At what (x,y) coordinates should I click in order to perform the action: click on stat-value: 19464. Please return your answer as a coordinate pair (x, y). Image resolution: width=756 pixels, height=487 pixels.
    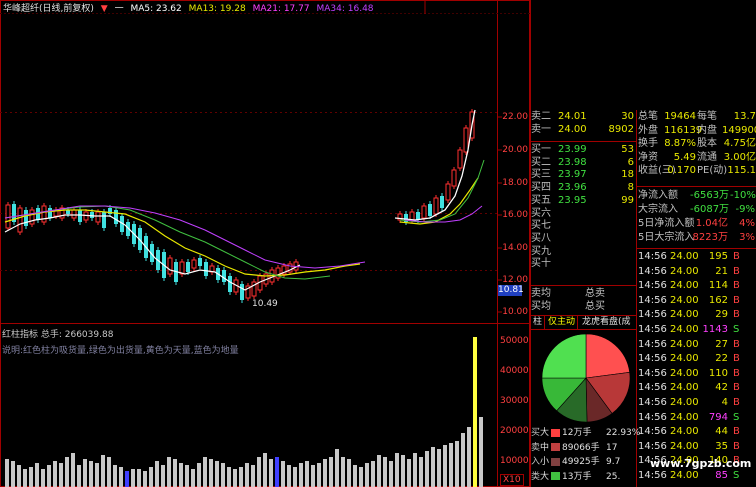
    Looking at the image, I should click on (680, 116).